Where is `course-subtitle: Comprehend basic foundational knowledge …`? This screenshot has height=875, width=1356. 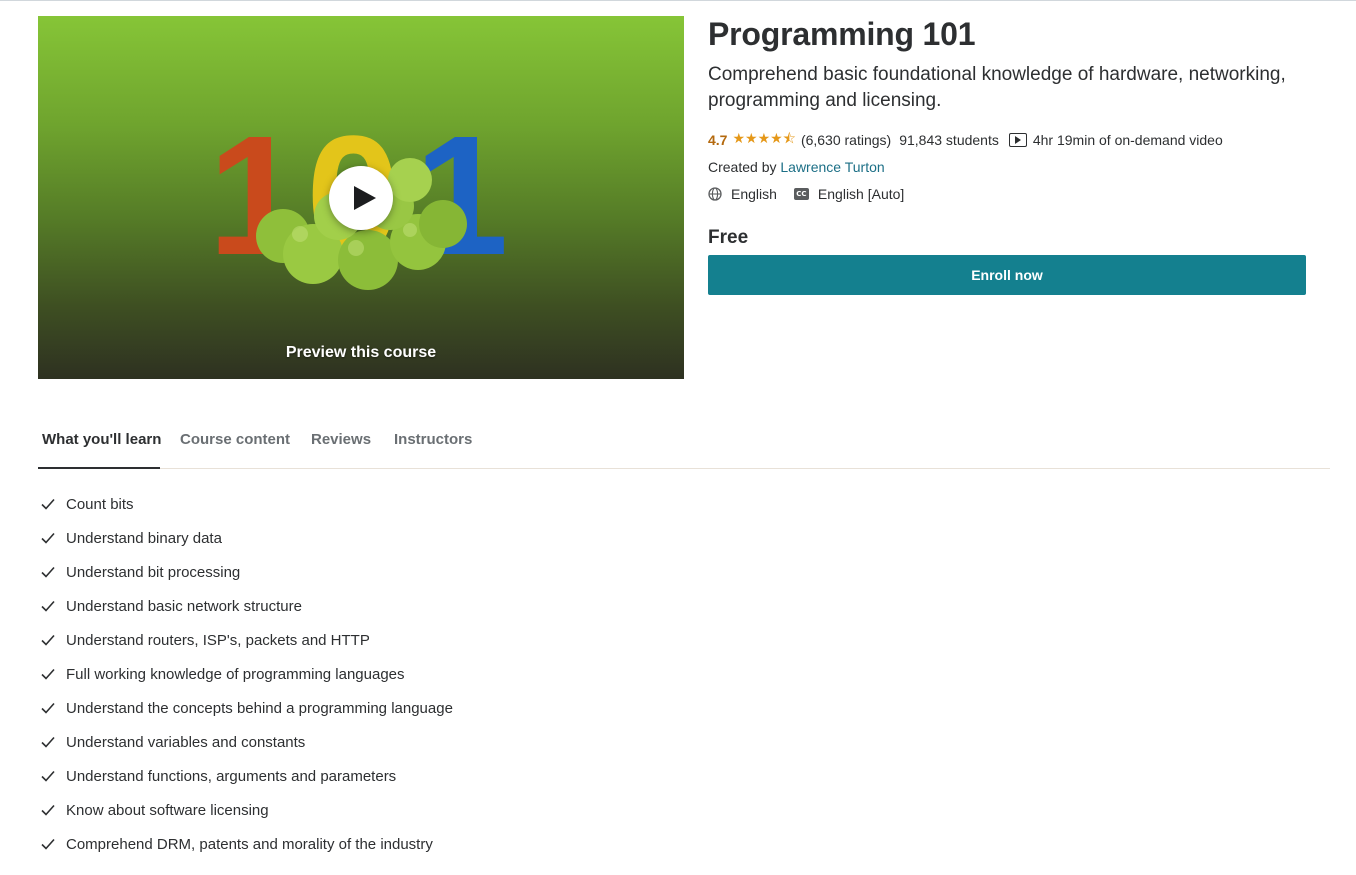
course-subtitle: Comprehend basic foundational knowledge … is located at coordinates (997, 87).